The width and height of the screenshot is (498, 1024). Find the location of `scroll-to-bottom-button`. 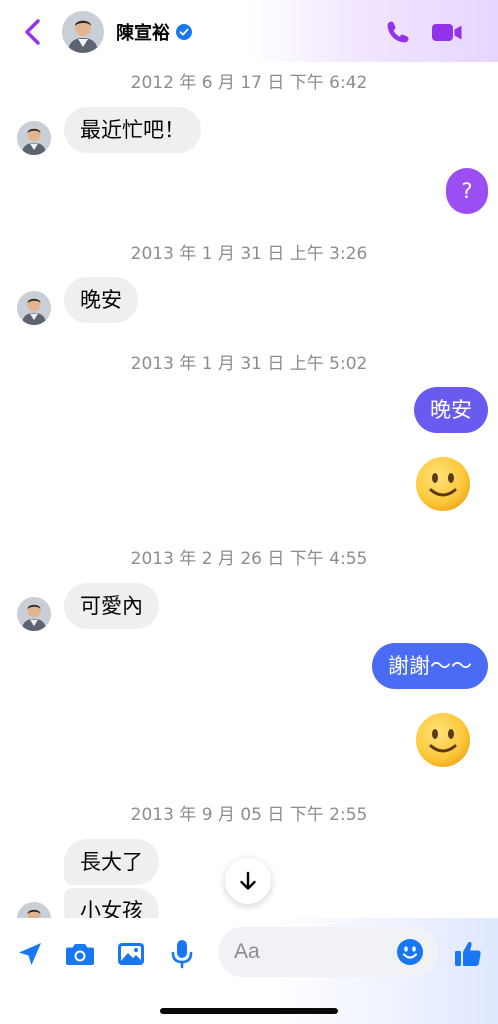

scroll-to-bottom-button is located at coordinates (248, 881).